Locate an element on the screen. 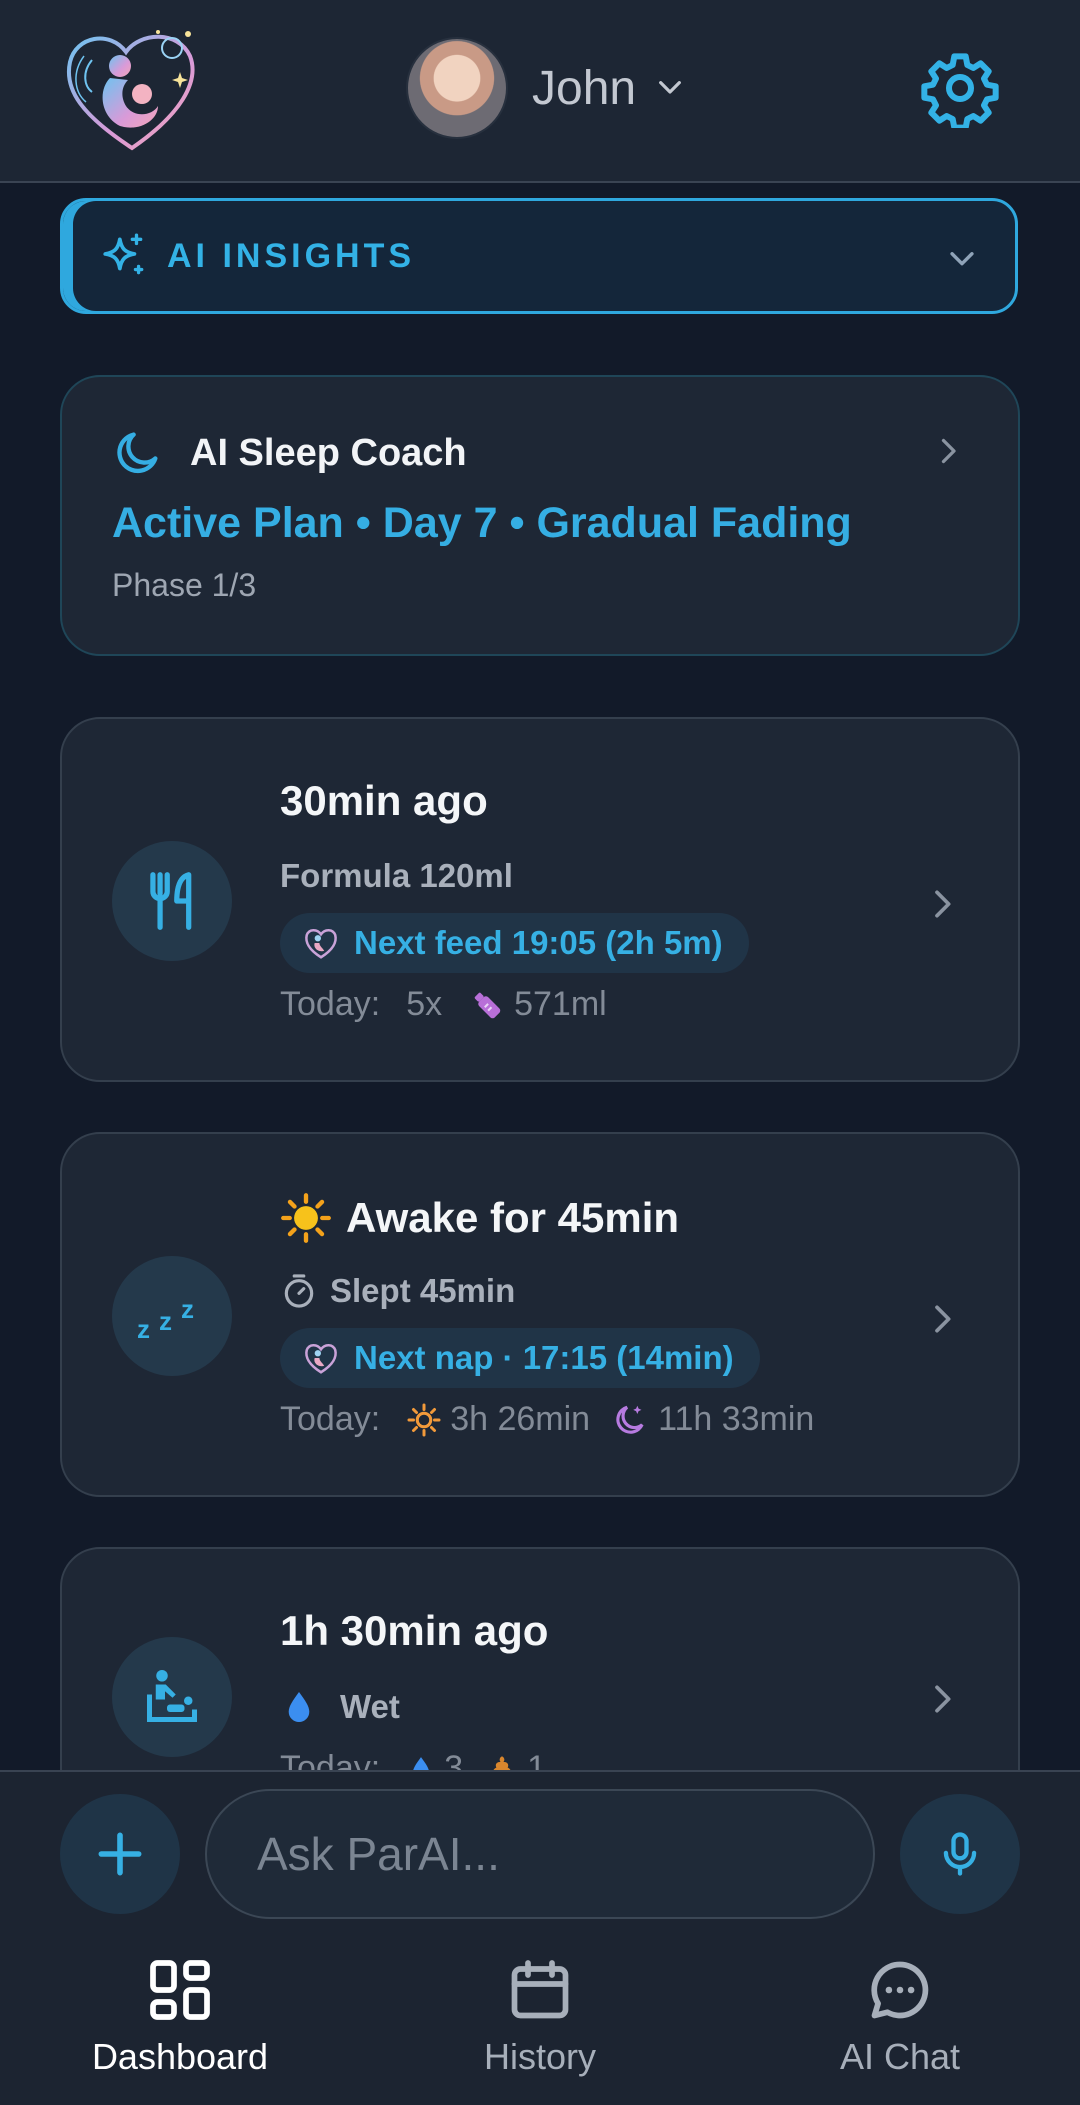 The image size is (1080, 2105). day-sun-icon is located at coordinates (424, 1419).